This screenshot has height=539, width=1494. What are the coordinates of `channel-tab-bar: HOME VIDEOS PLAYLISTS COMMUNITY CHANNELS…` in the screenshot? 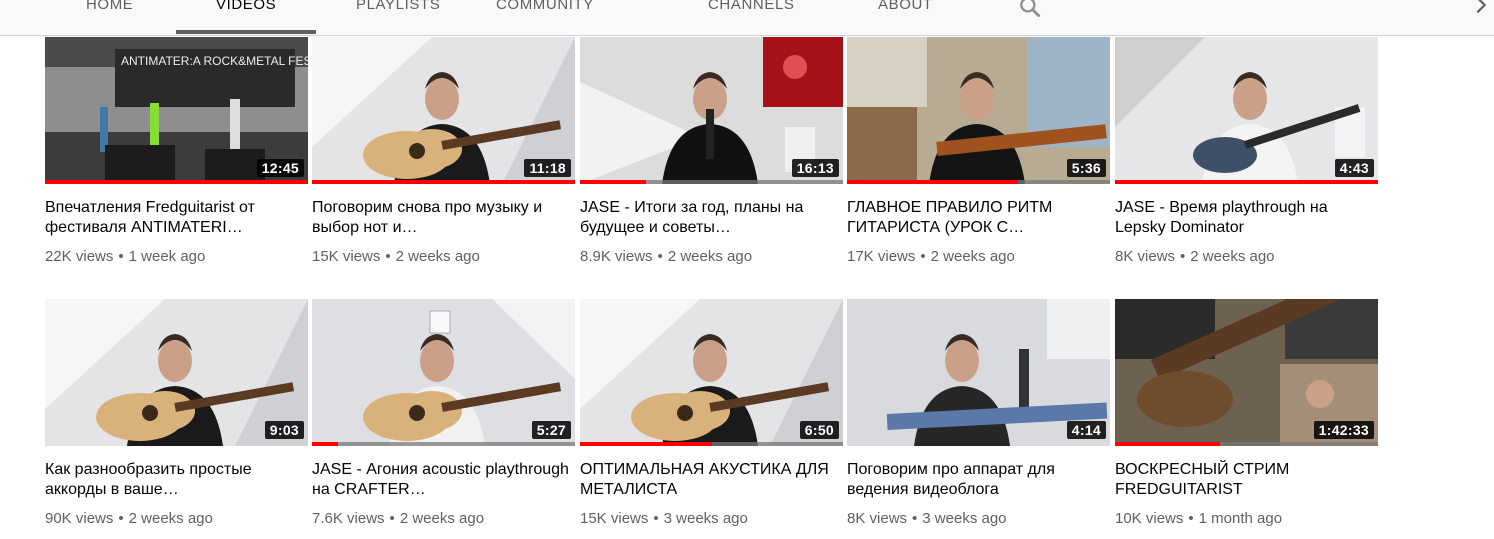 It's located at (747, 18).